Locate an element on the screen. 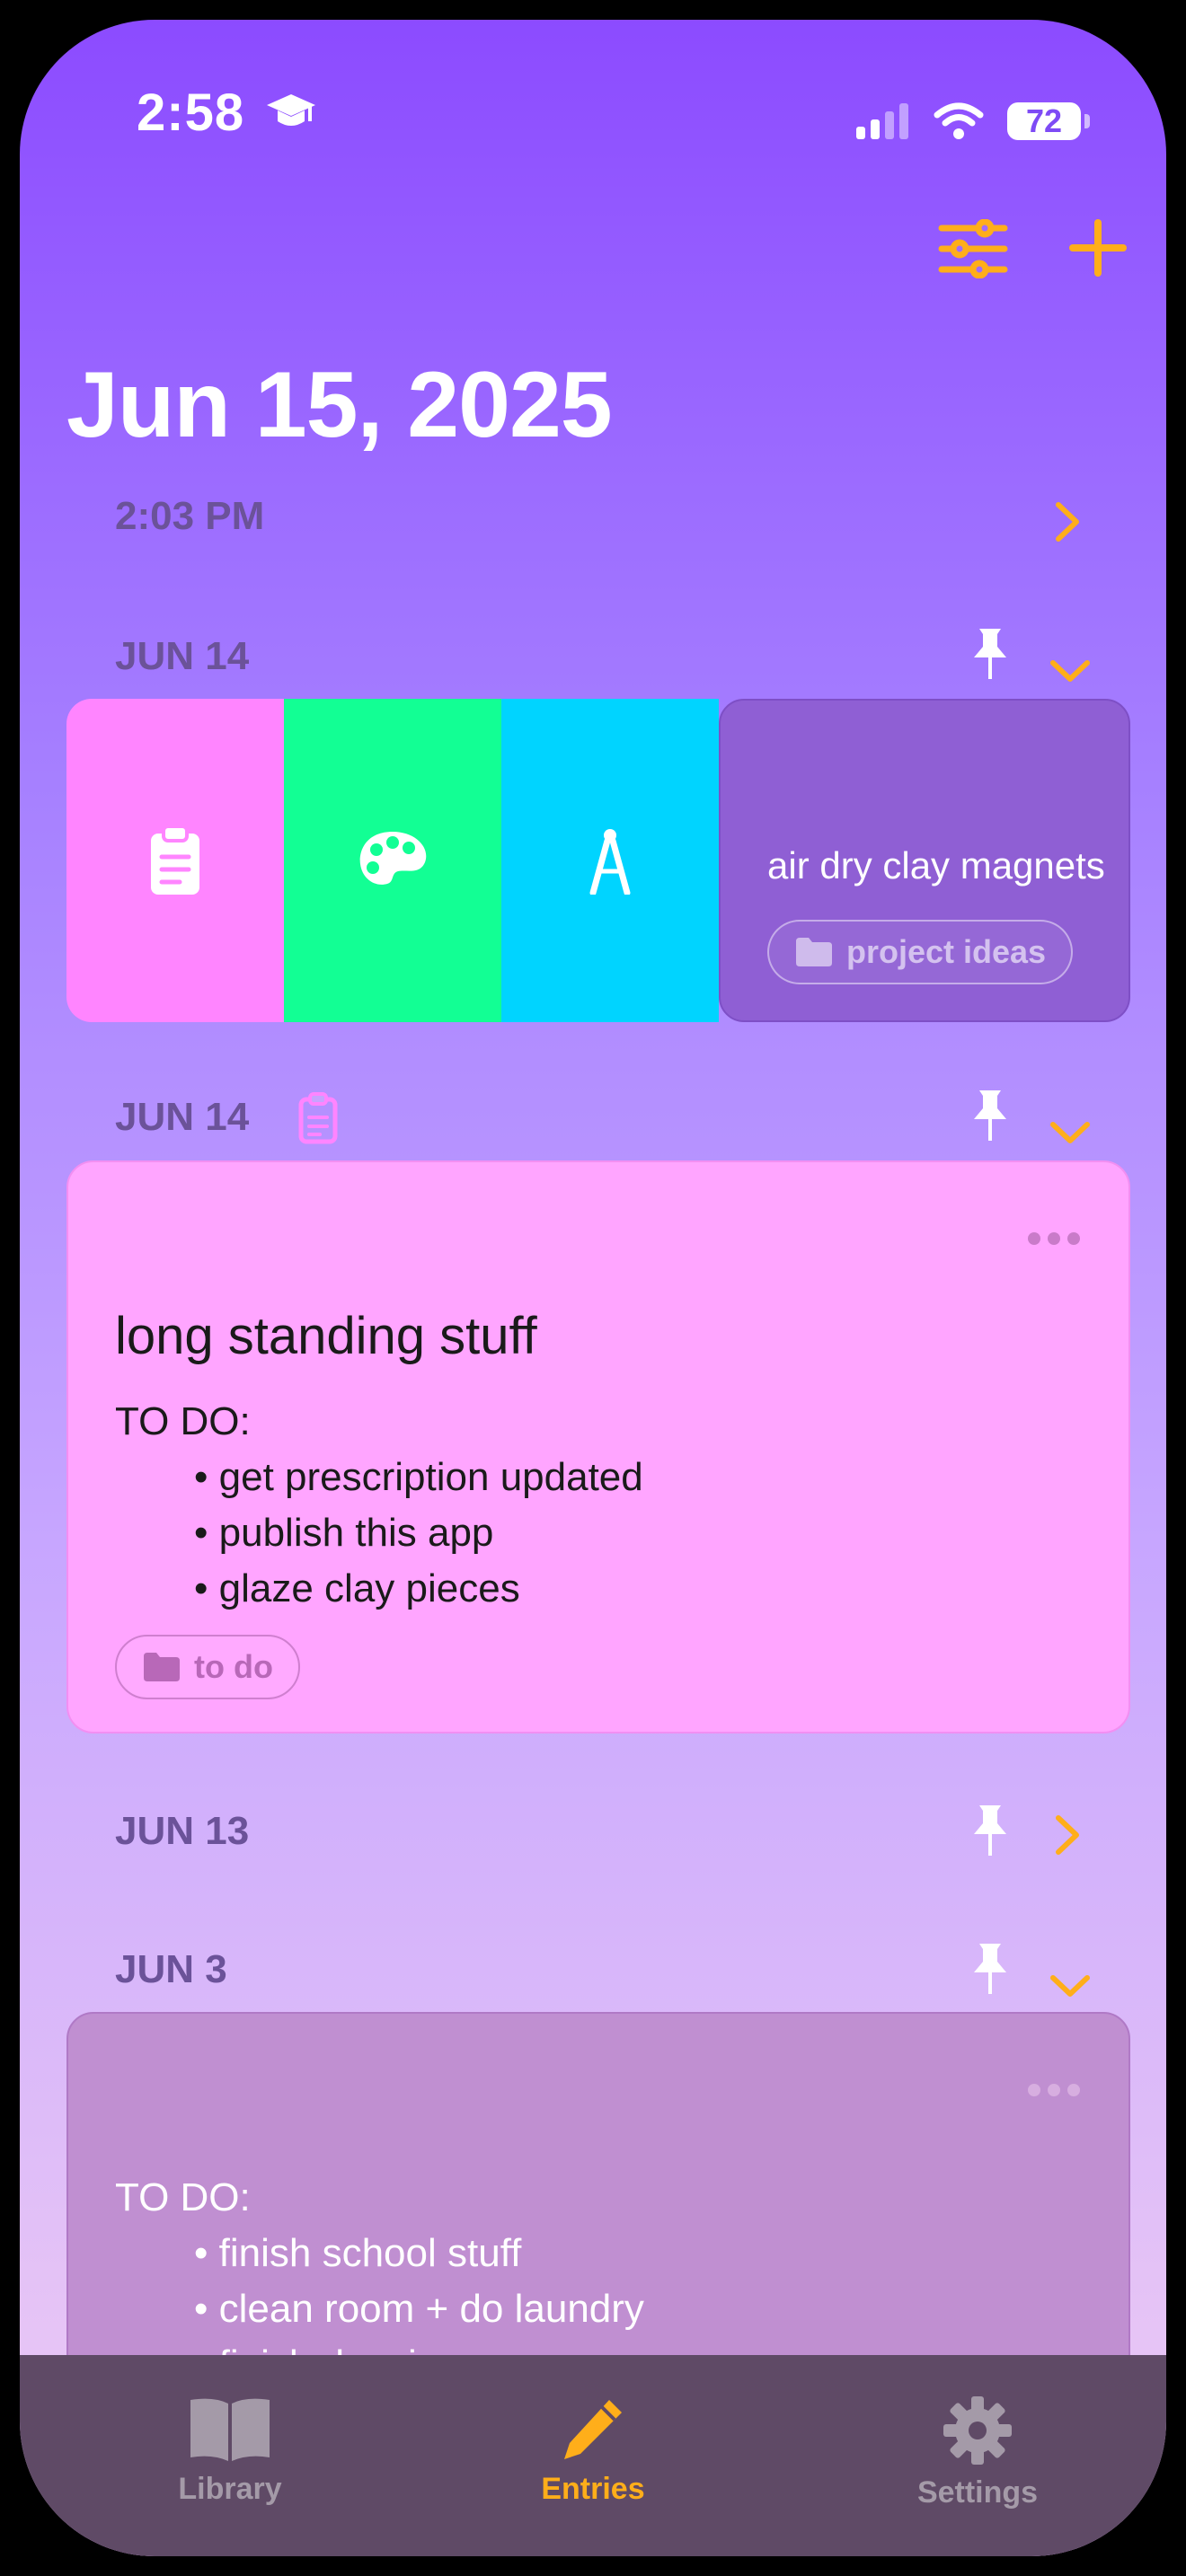 This screenshot has height=2576, width=1186. compass-icon is located at coordinates (610, 862).